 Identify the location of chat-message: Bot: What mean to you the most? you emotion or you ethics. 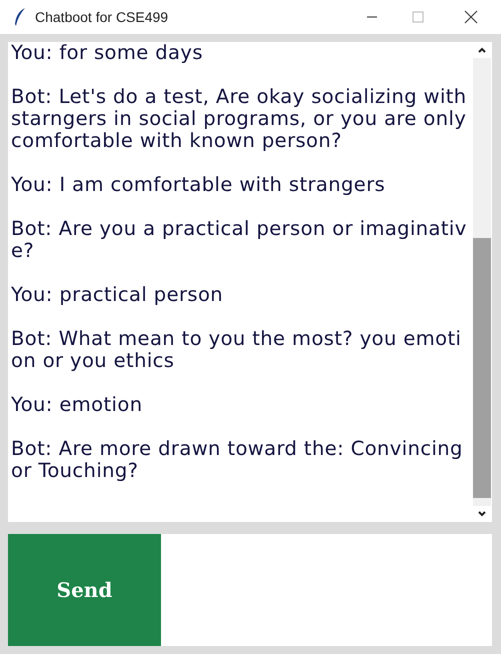
(236, 350).